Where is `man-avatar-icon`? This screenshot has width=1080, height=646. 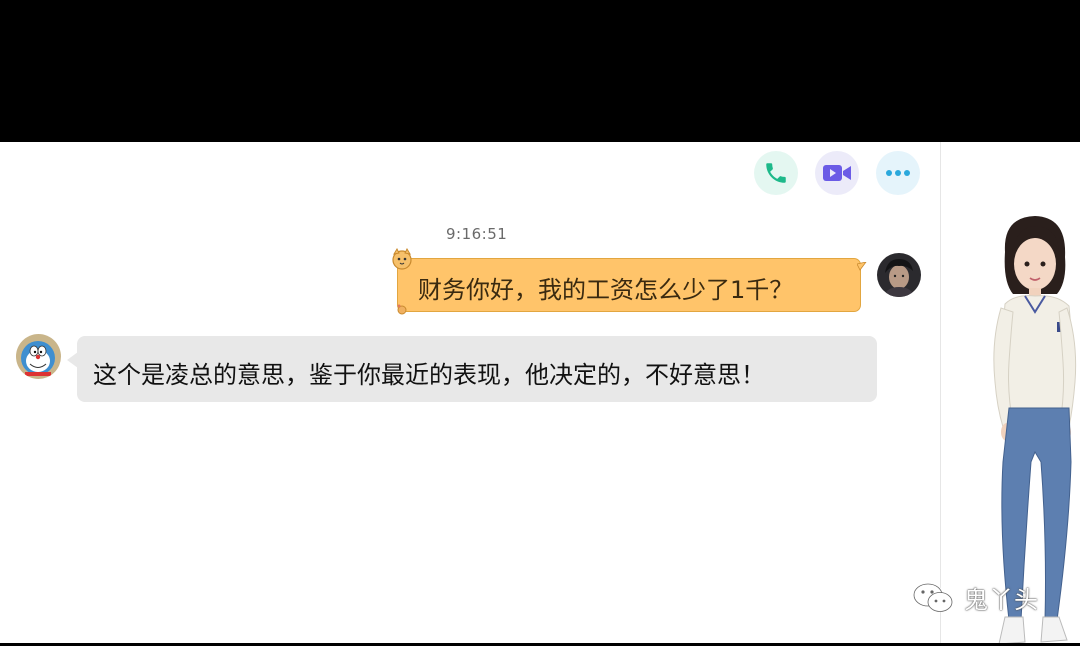
man-avatar-icon is located at coordinates (899, 275).